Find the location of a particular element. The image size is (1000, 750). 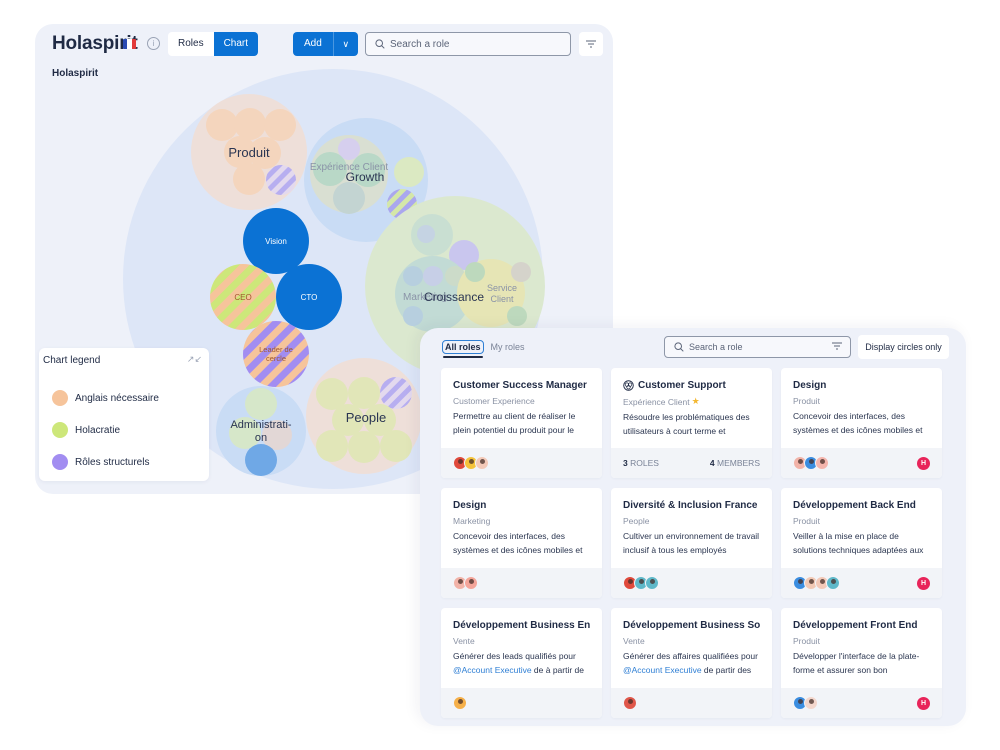

toggle-chart: Chart is located at coordinates (236, 44).